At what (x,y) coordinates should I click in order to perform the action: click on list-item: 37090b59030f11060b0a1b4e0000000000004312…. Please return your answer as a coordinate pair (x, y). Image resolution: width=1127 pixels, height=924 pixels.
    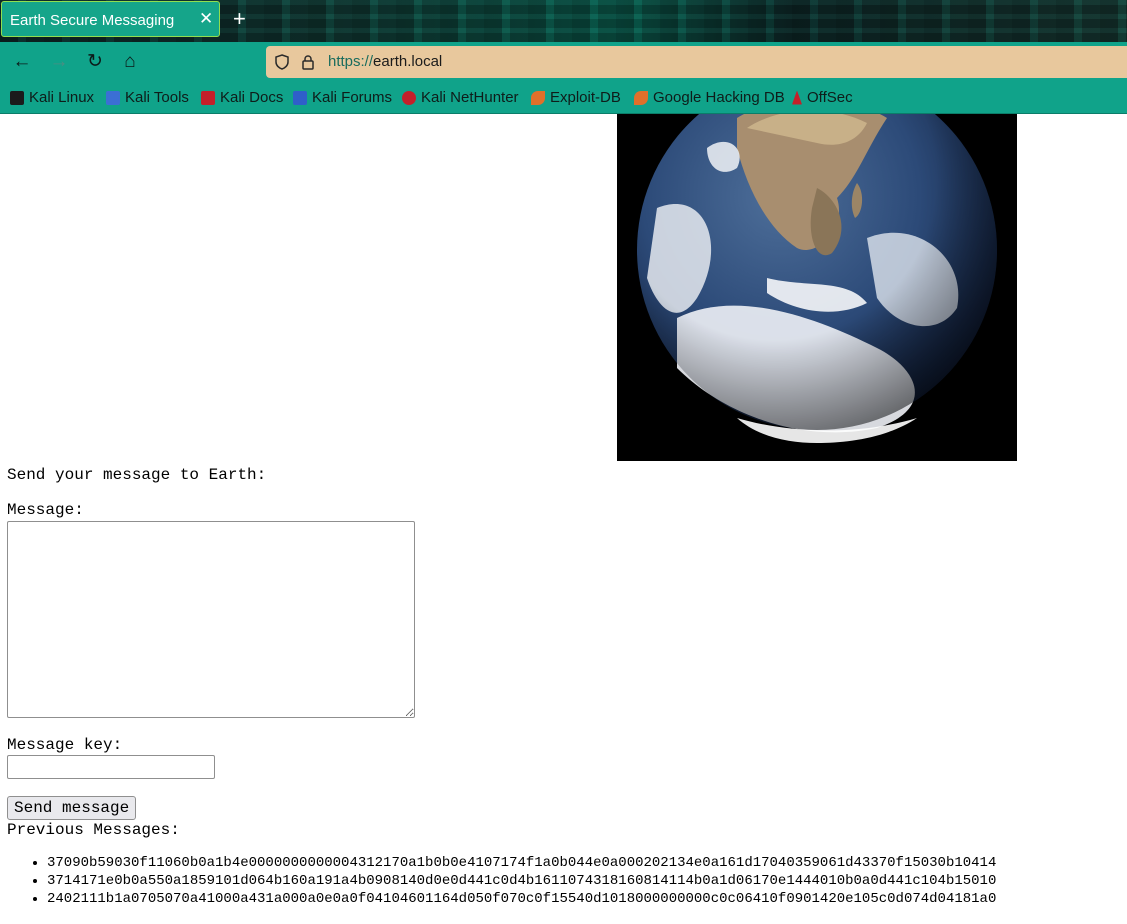
    Looking at the image, I should click on (521, 863).